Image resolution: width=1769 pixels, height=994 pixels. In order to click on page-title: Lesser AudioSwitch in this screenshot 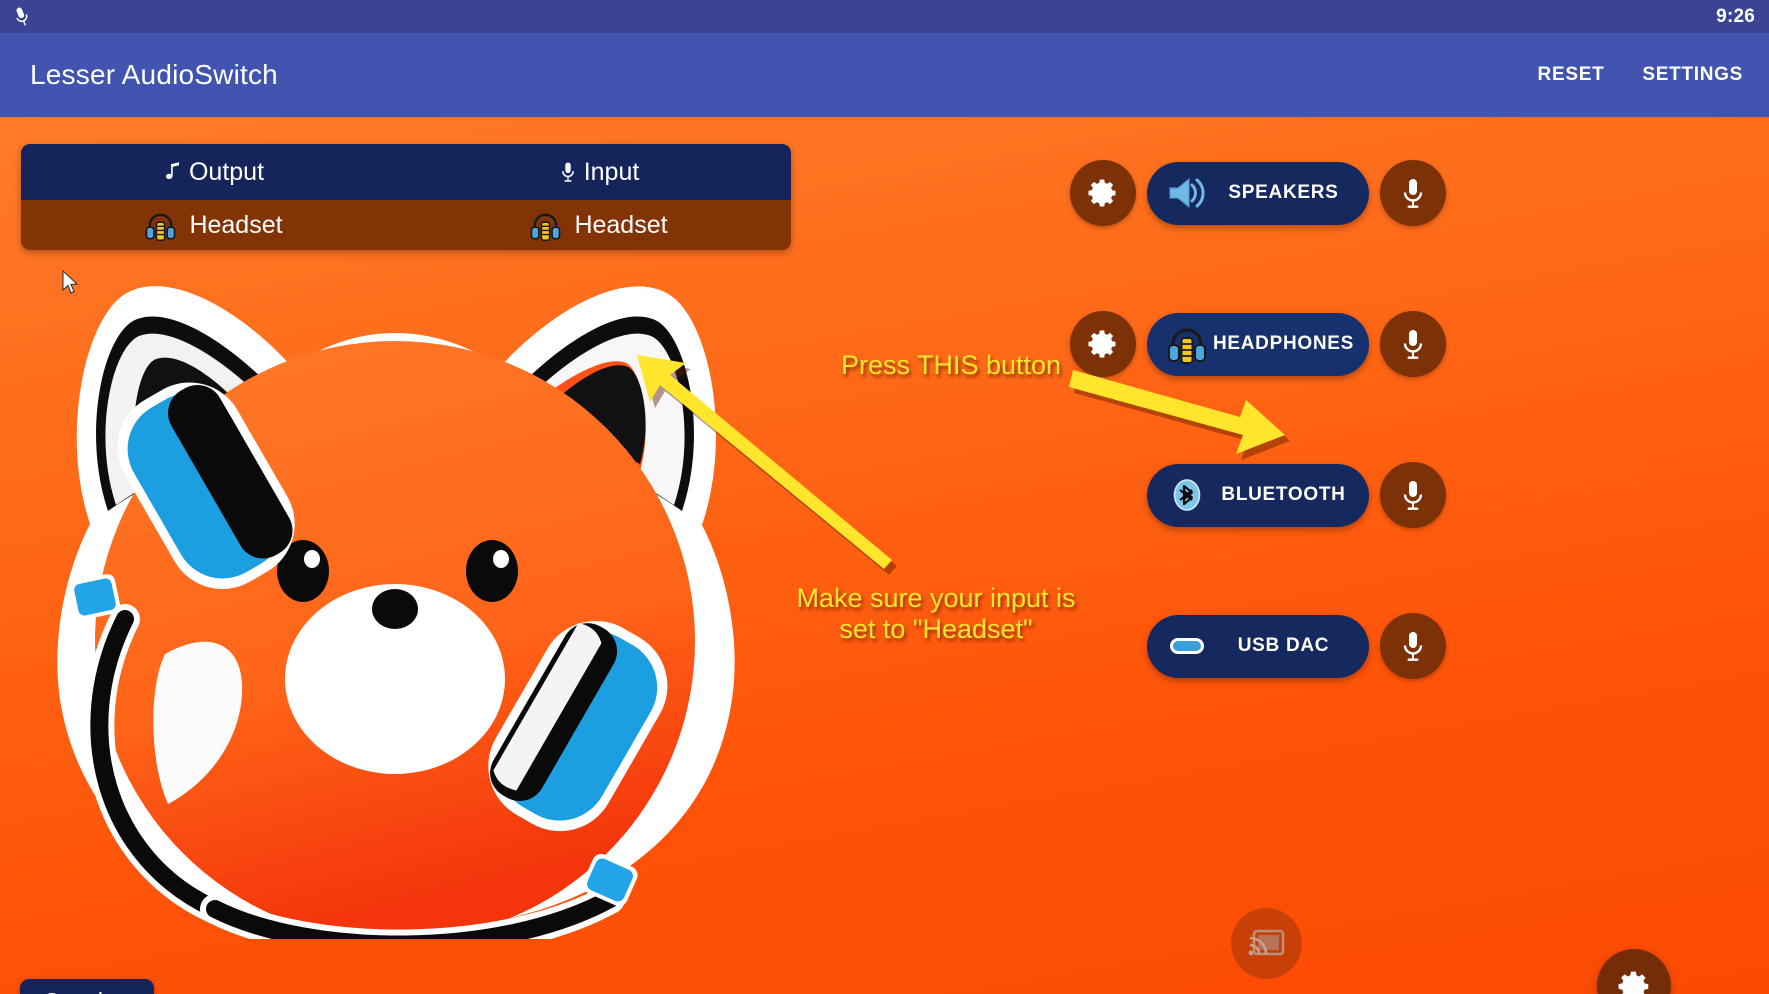, I will do `click(154, 74)`.